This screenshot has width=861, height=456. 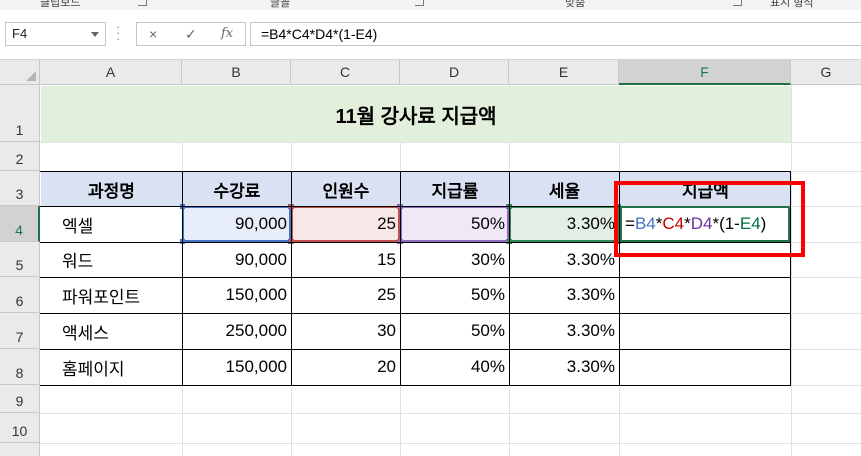 I want to click on cell-b6: 150,000, so click(x=236, y=295).